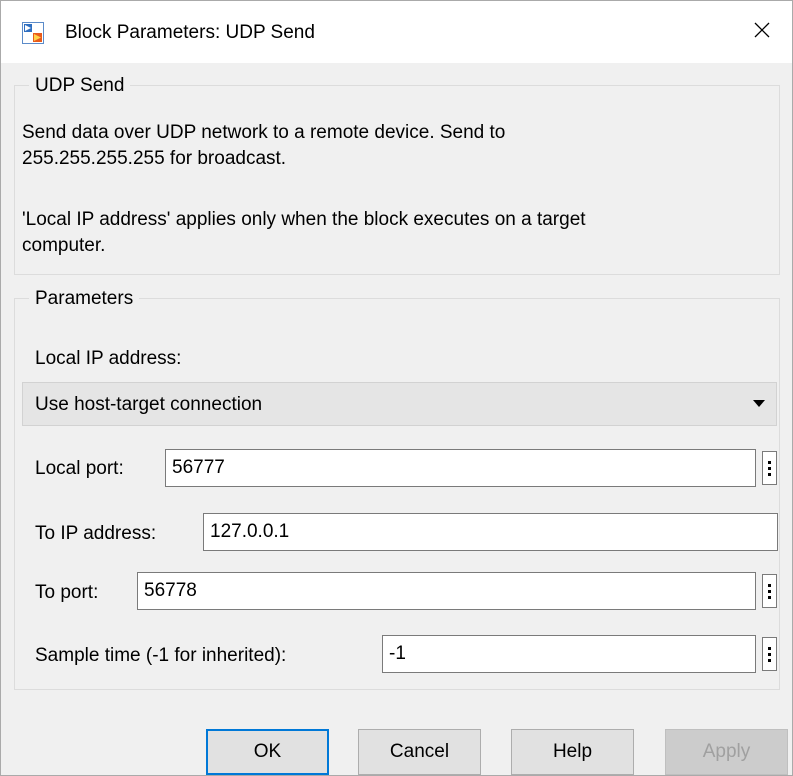 The width and height of the screenshot is (793, 776). Describe the element at coordinates (161, 655) in the screenshot. I see `sample-time-label: Sample time (-1 for inherited):` at that location.